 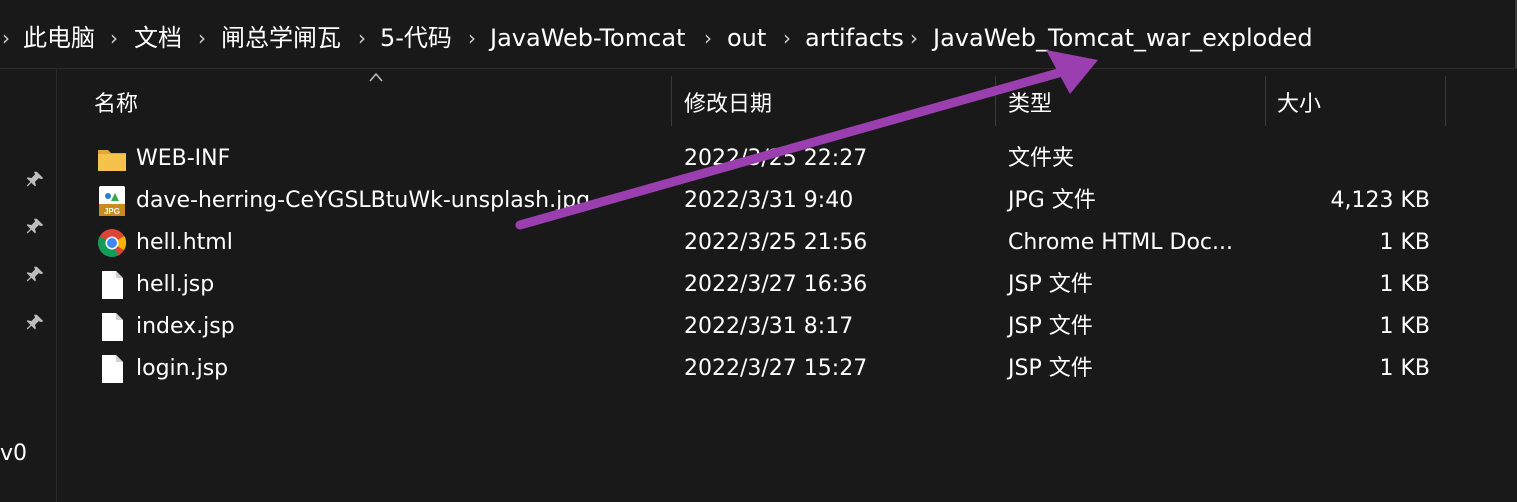 What do you see at coordinates (183, 158) in the screenshot?
I see `file-name: WEB-INF` at bounding box center [183, 158].